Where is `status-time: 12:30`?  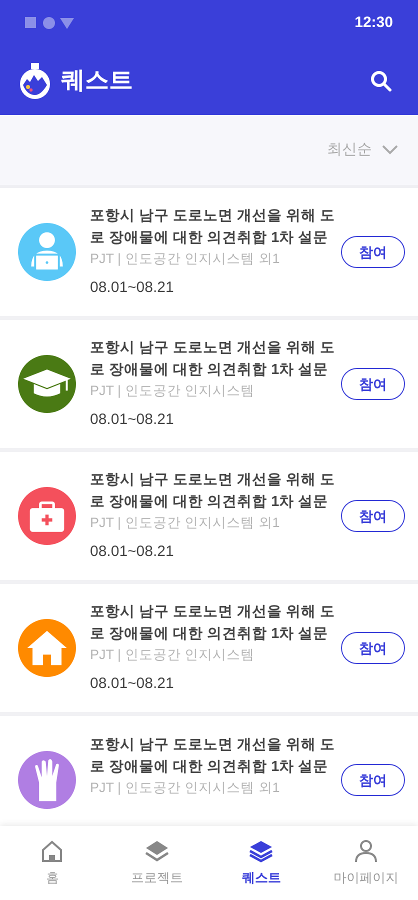
status-time: 12:30 is located at coordinates (373, 22).